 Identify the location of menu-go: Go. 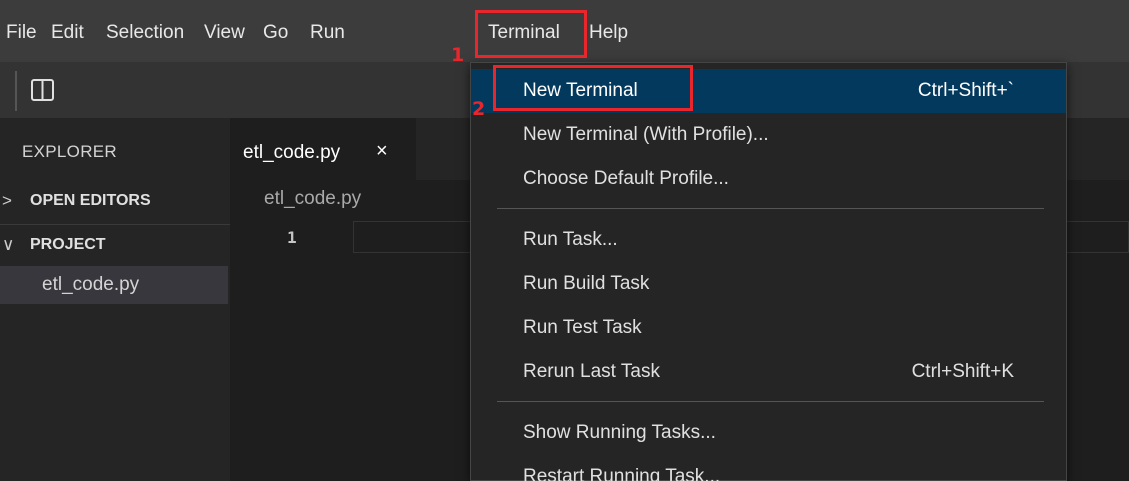
(275, 33).